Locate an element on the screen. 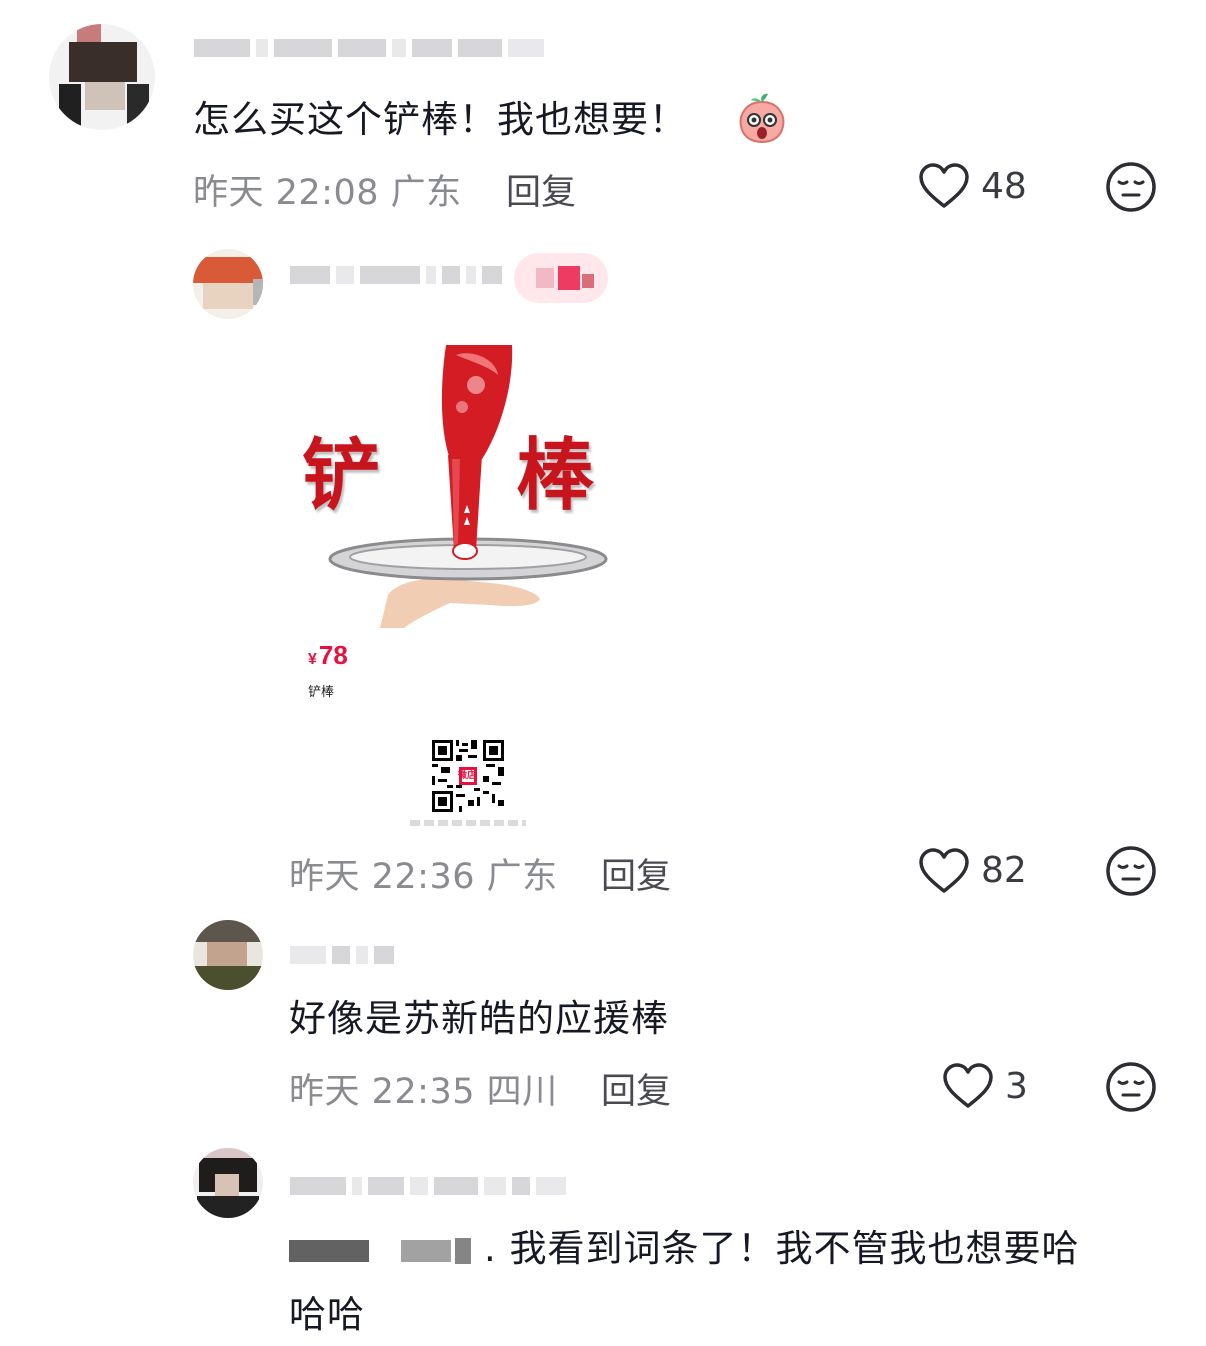  qr-code: 微店 is located at coordinates (468, 776).